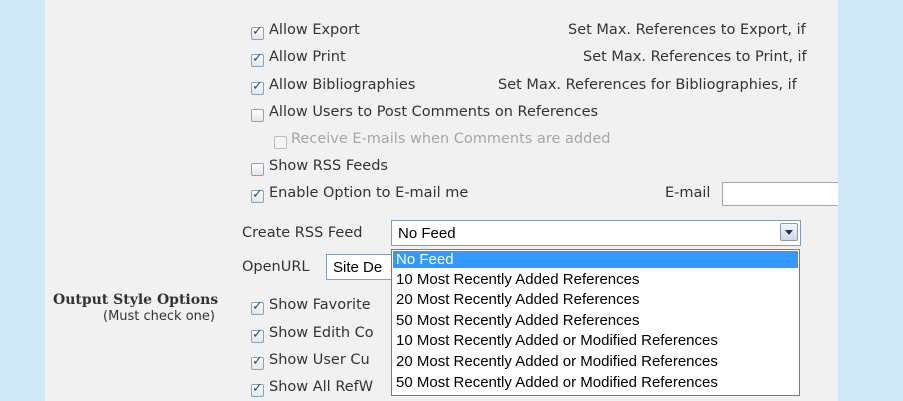  I want to click on receive-emails-label: Receive E-mails when Comments are added, so click(451, 139).